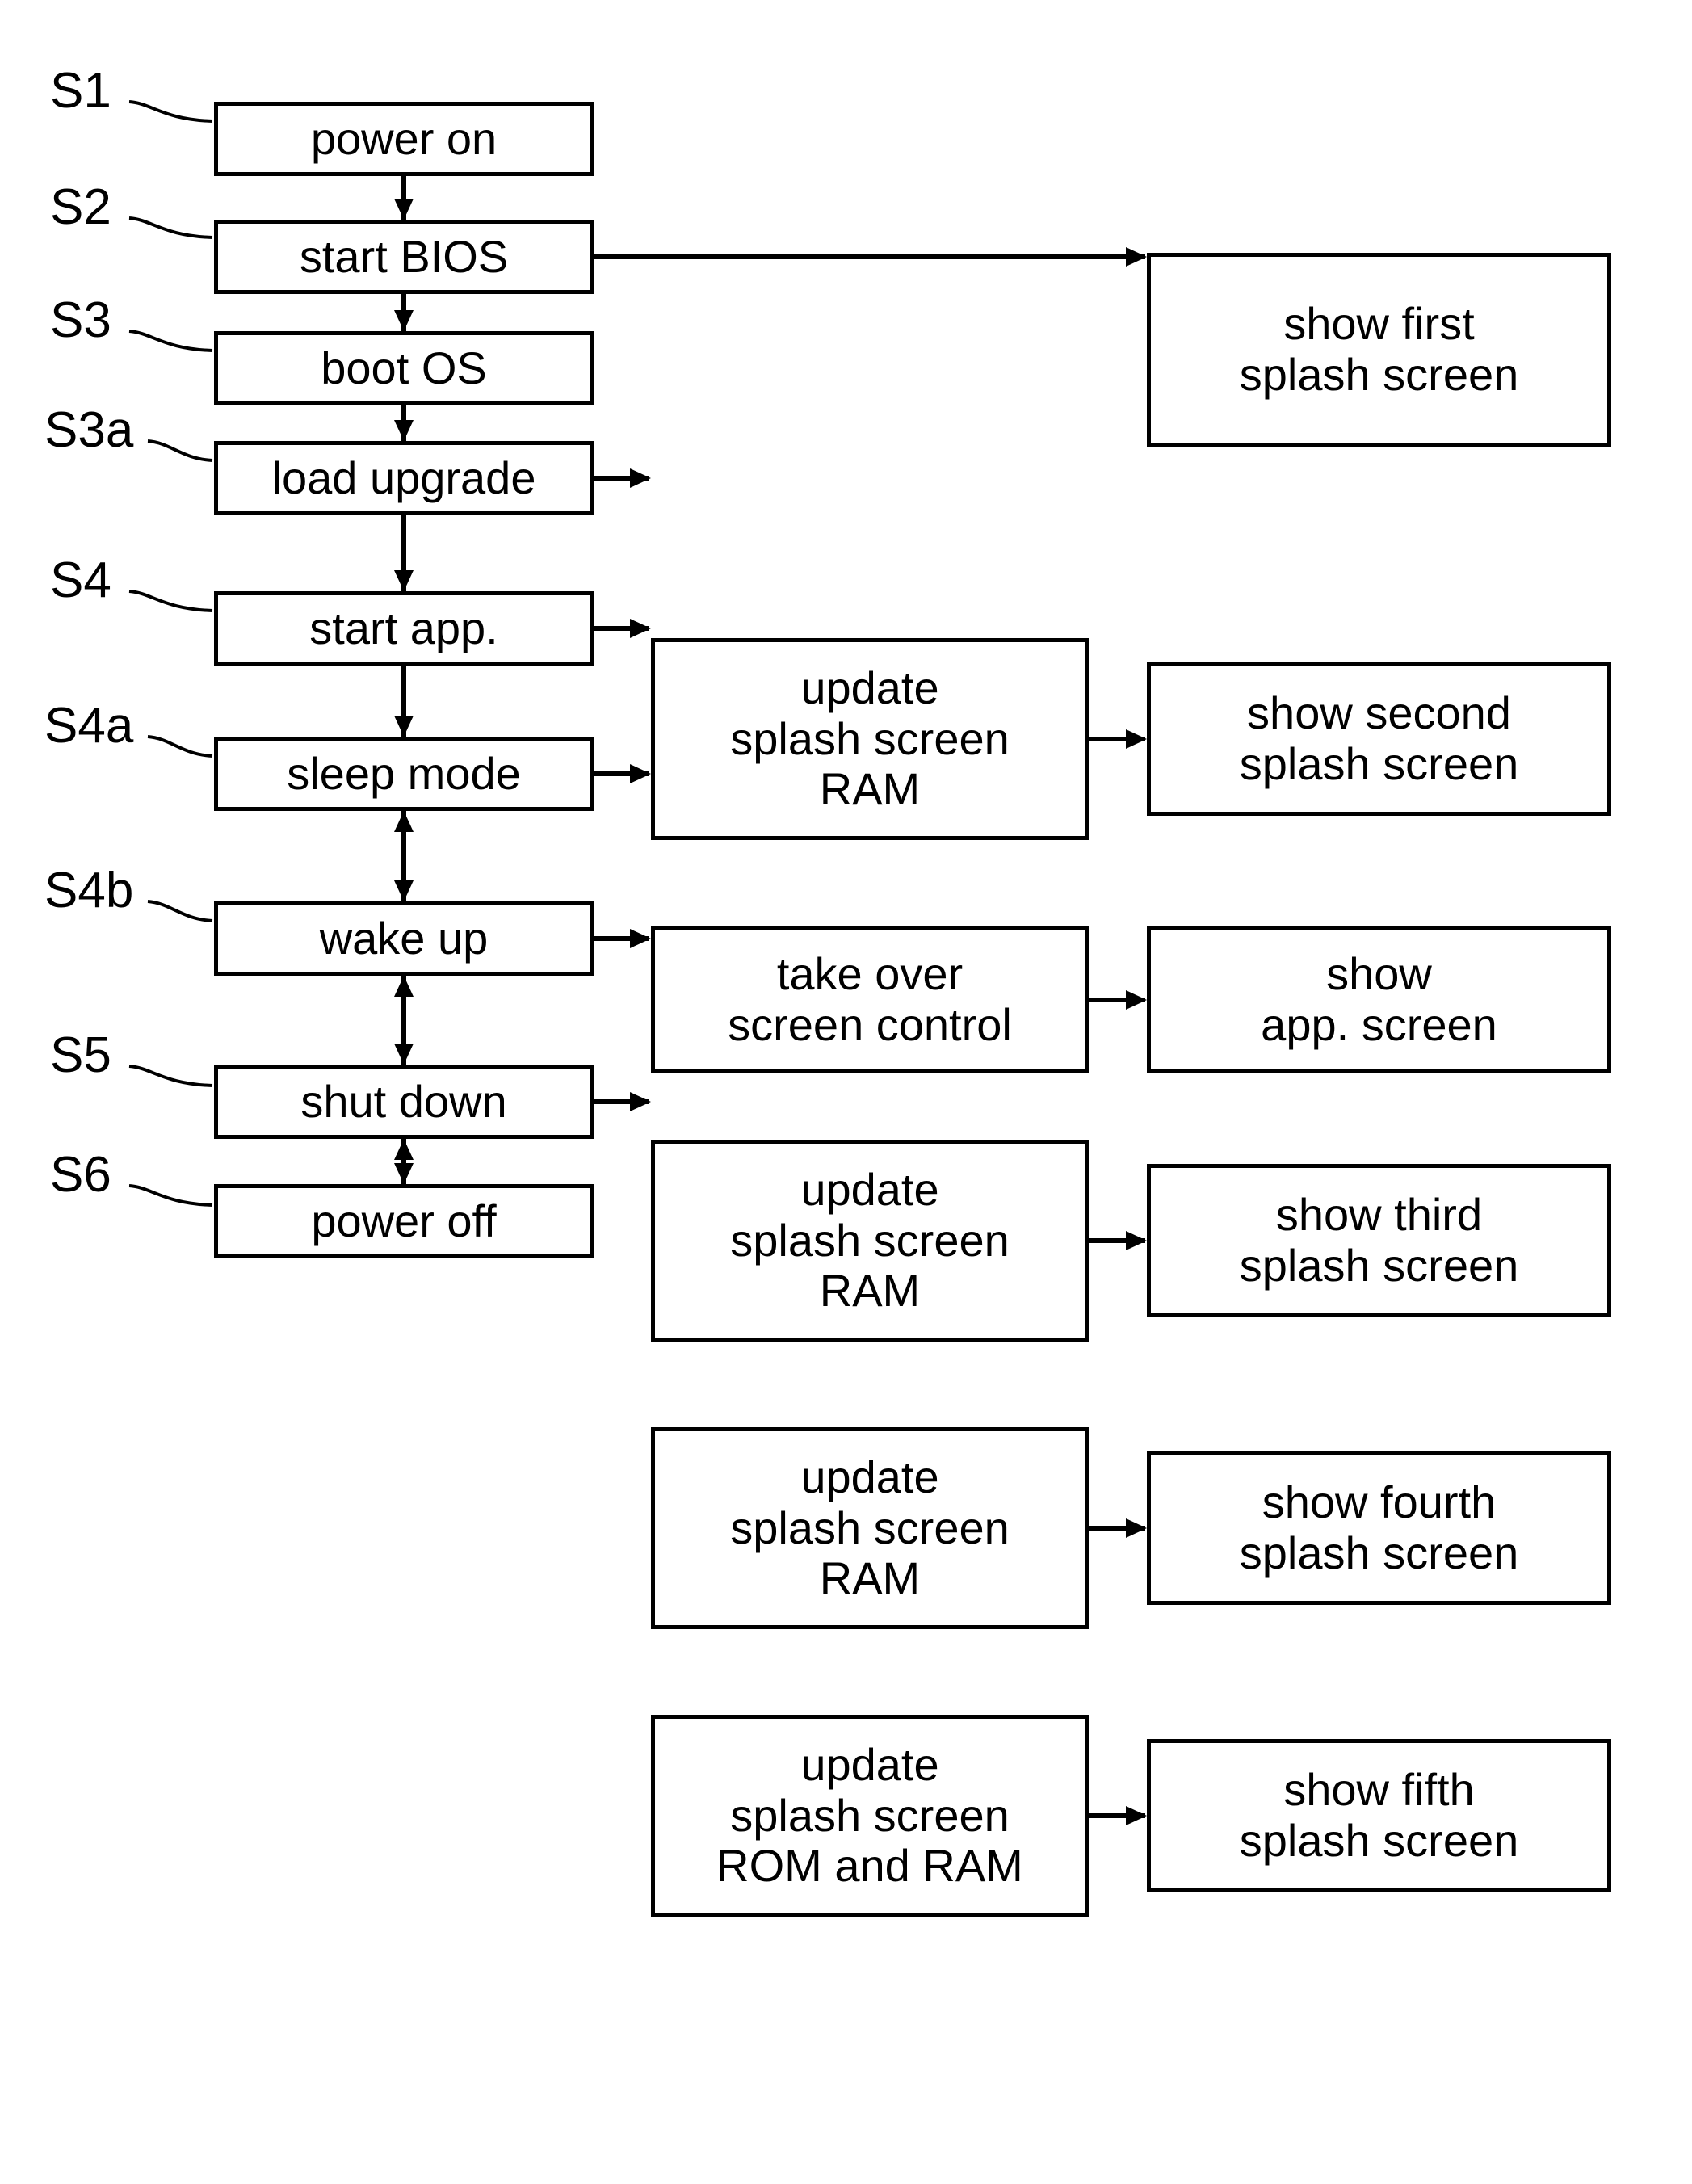 The image size is (1692, 2184). Describe the element at coordinates (170, 1195) in the screenshot. I see `leader-line-s6` at that location.